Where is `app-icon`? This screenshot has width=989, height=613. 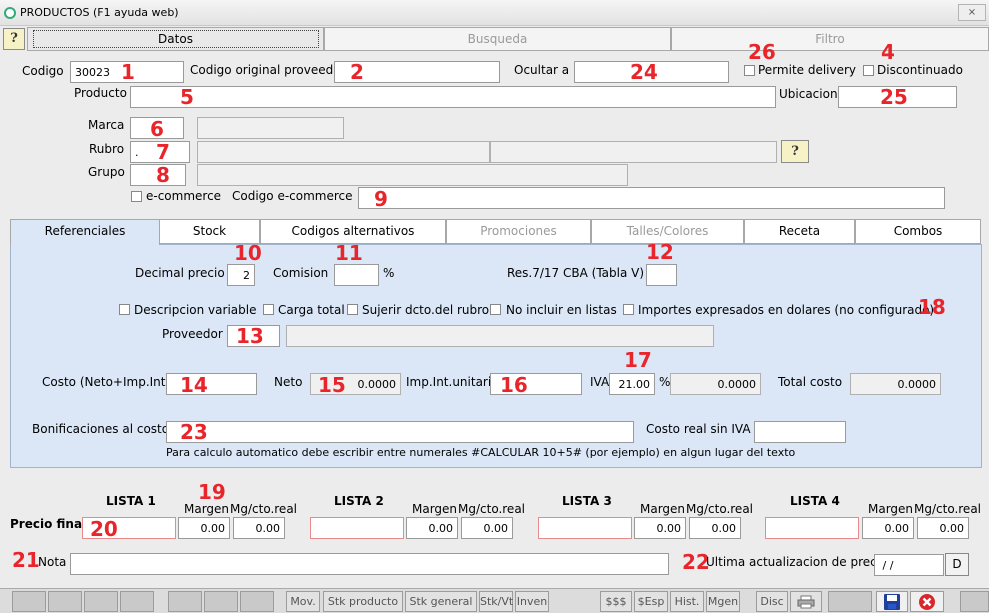
app-icon is located at coordinates (10, 13).